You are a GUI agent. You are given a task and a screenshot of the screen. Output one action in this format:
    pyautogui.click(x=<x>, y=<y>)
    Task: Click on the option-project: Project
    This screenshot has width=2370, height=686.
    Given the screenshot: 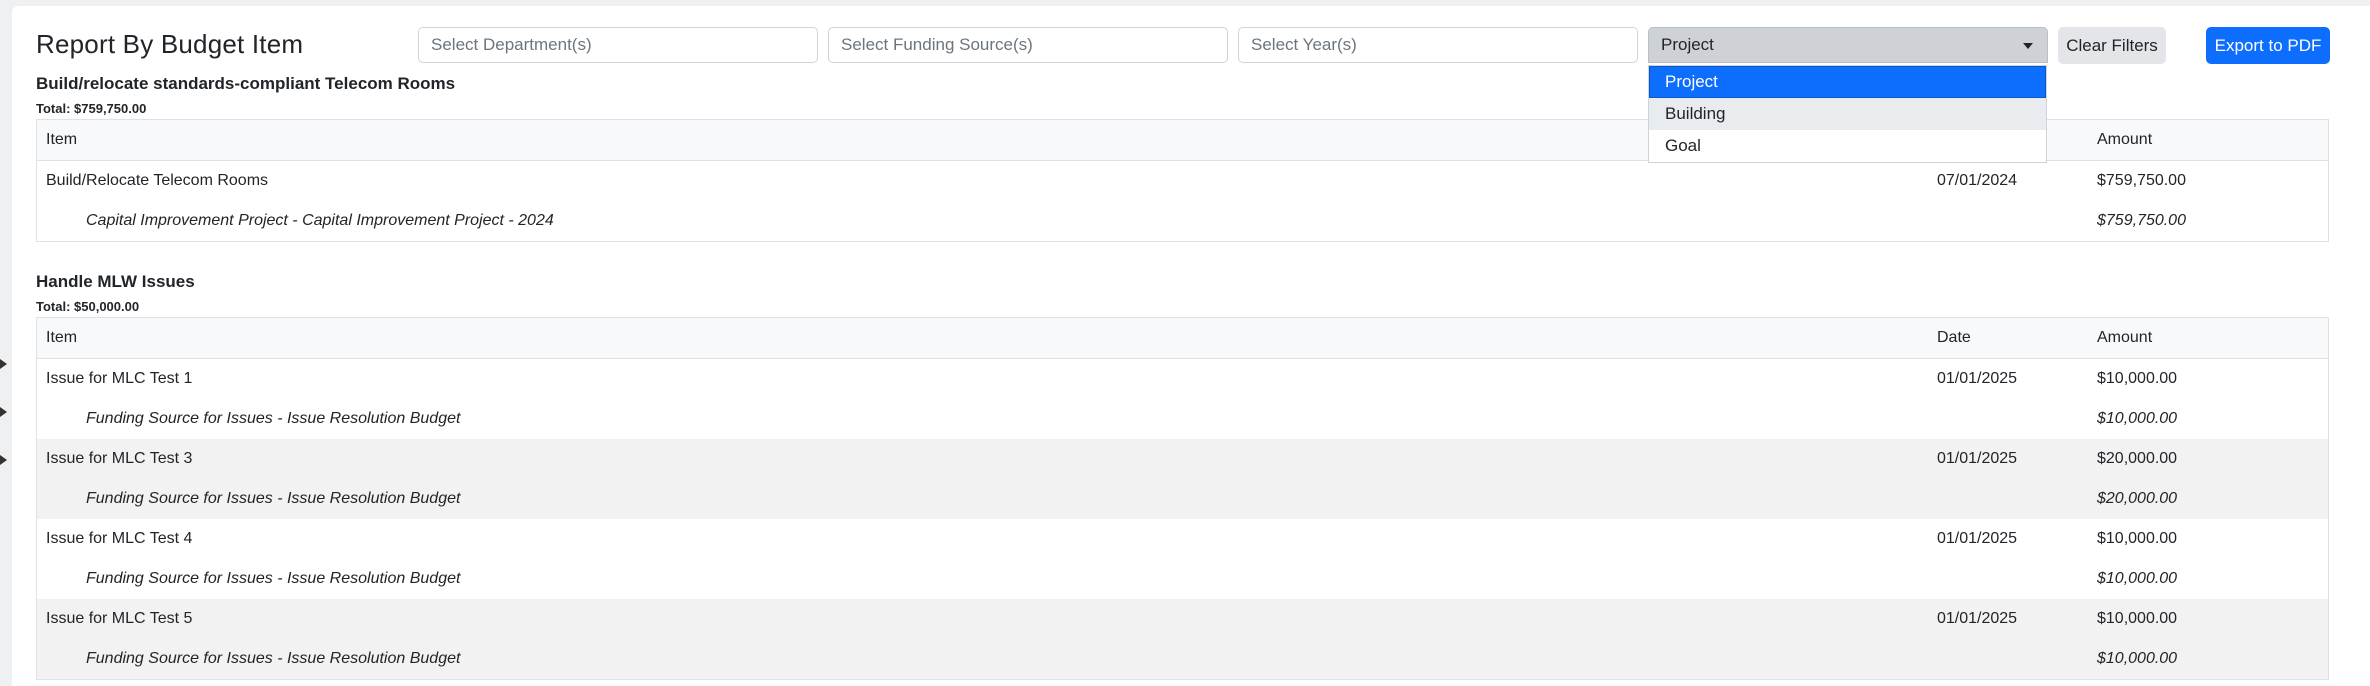 What is the action you would take?
    pyautogui.click(x=1847, y=82)
    